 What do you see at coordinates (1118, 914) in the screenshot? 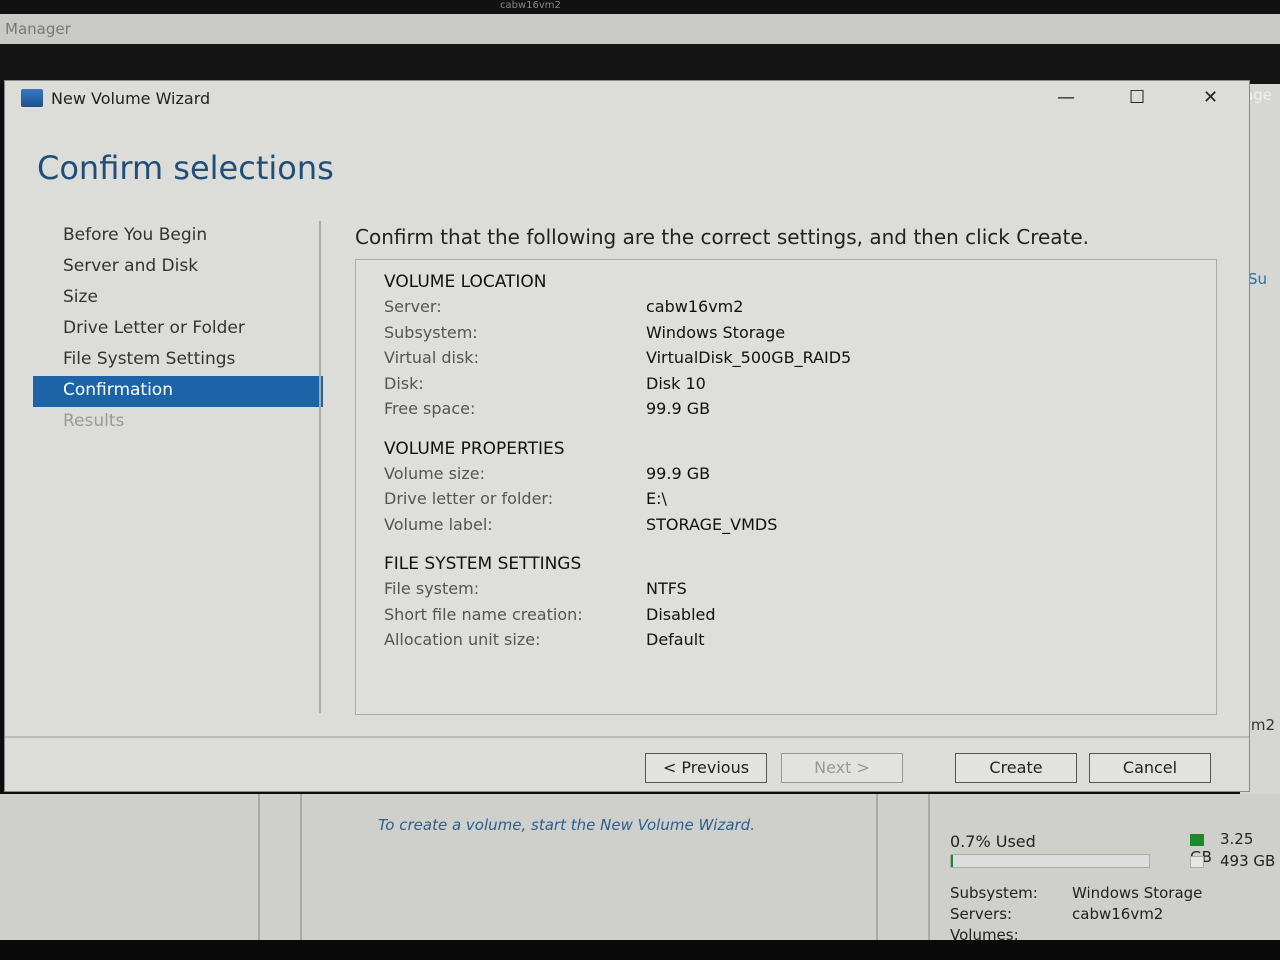
I see `detail-value: cabw16vm2` at bounding box center [1118, 914].